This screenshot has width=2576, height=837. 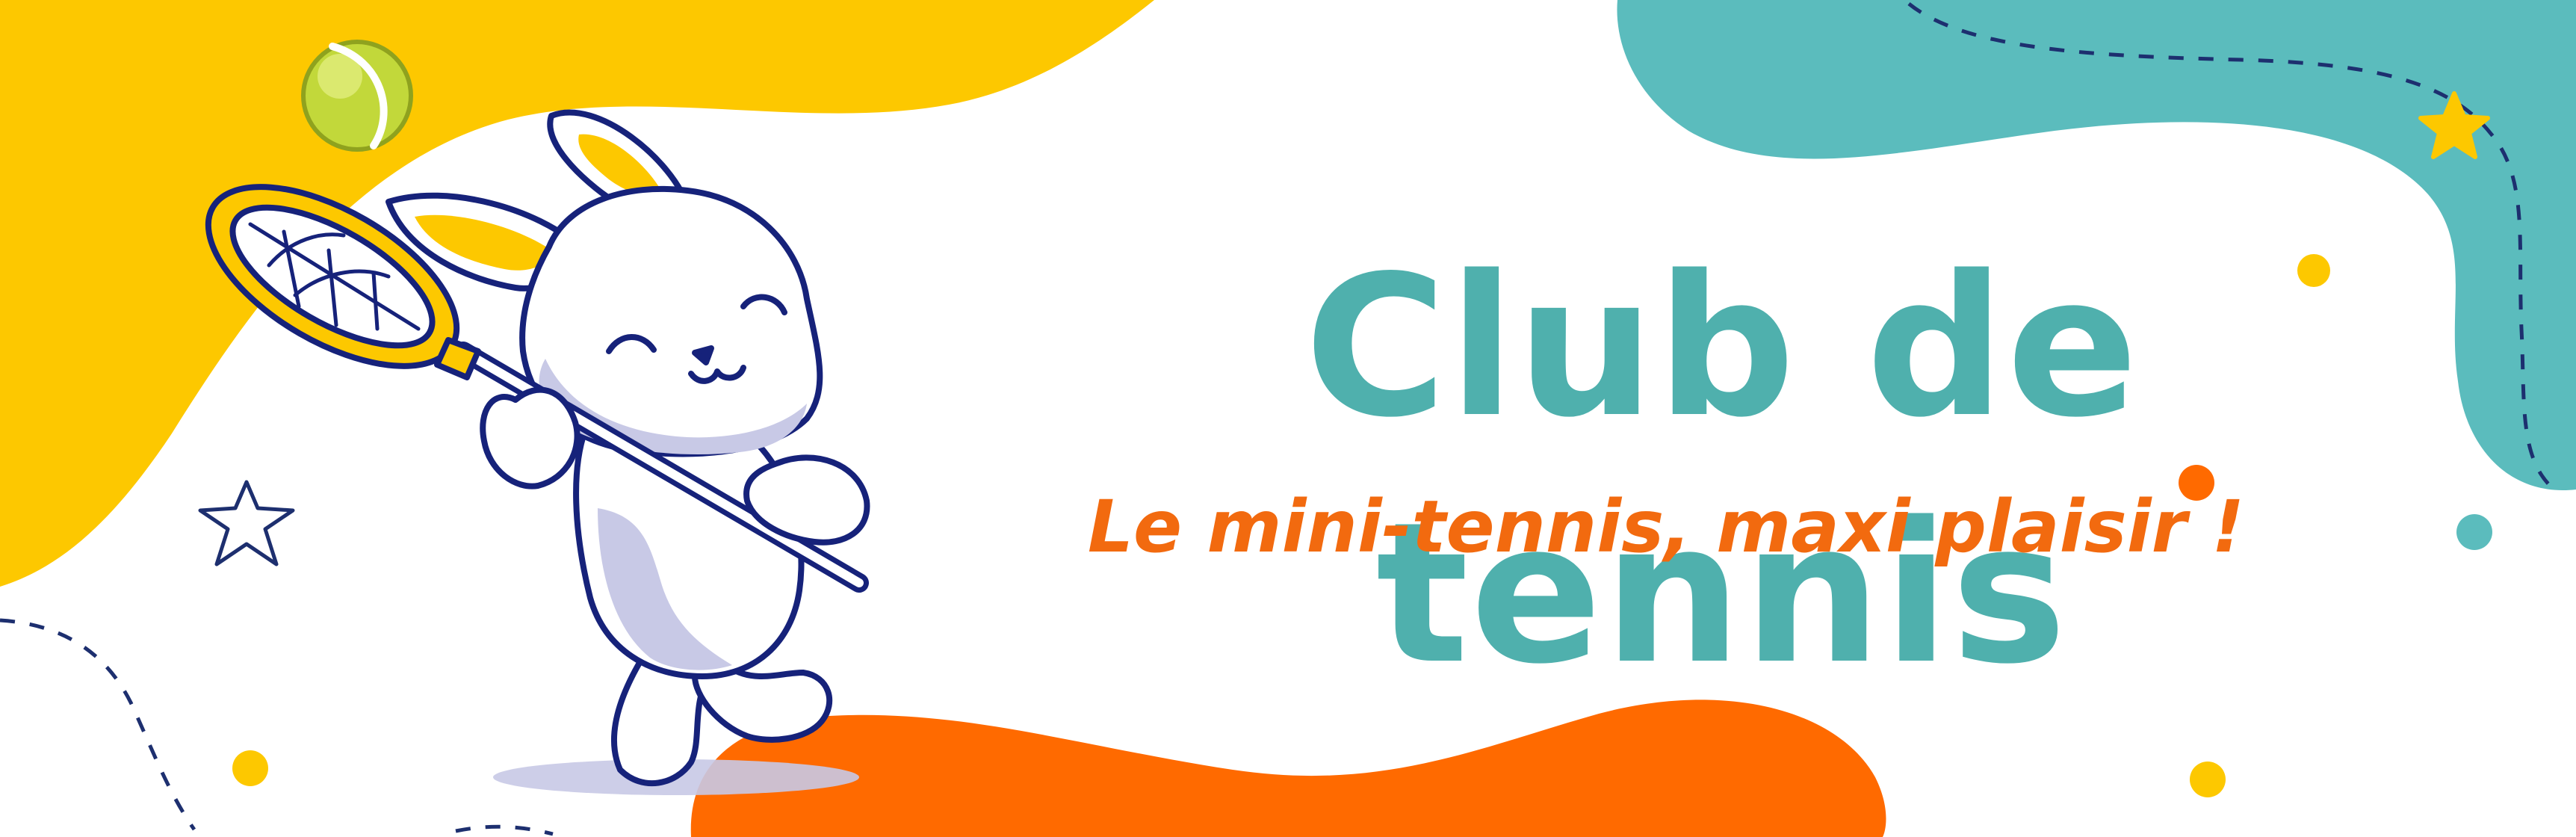 What do you see at coordinates (98, 724) in the screenshot?
I see `dashed-trail-left` at bounding box center [98, 724].